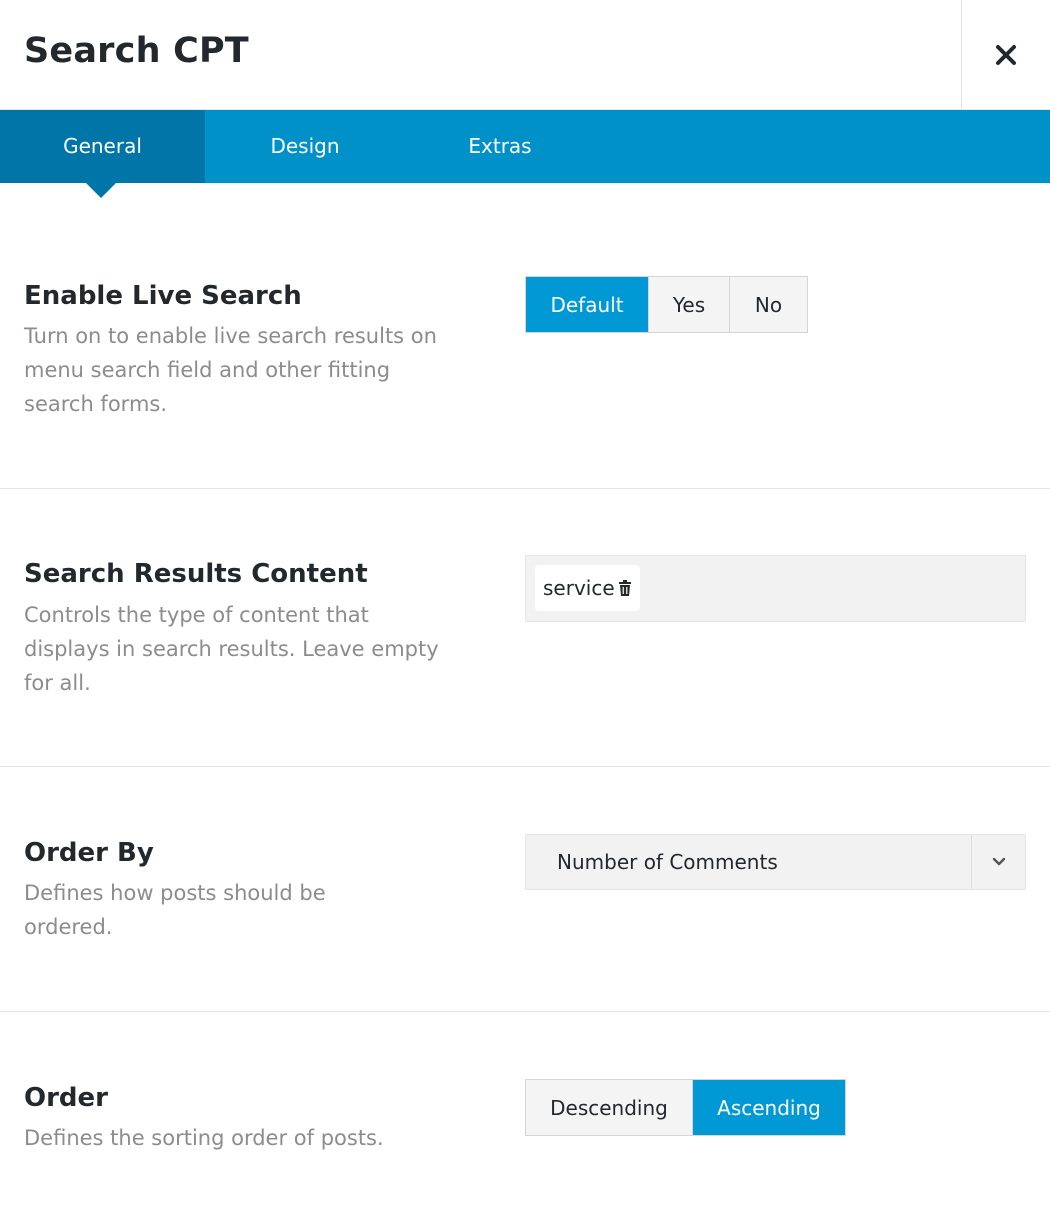  Describe the element at coordinates (768, 1107) in the screenshot. I see `option-ascending-button: Ascending` at that location.